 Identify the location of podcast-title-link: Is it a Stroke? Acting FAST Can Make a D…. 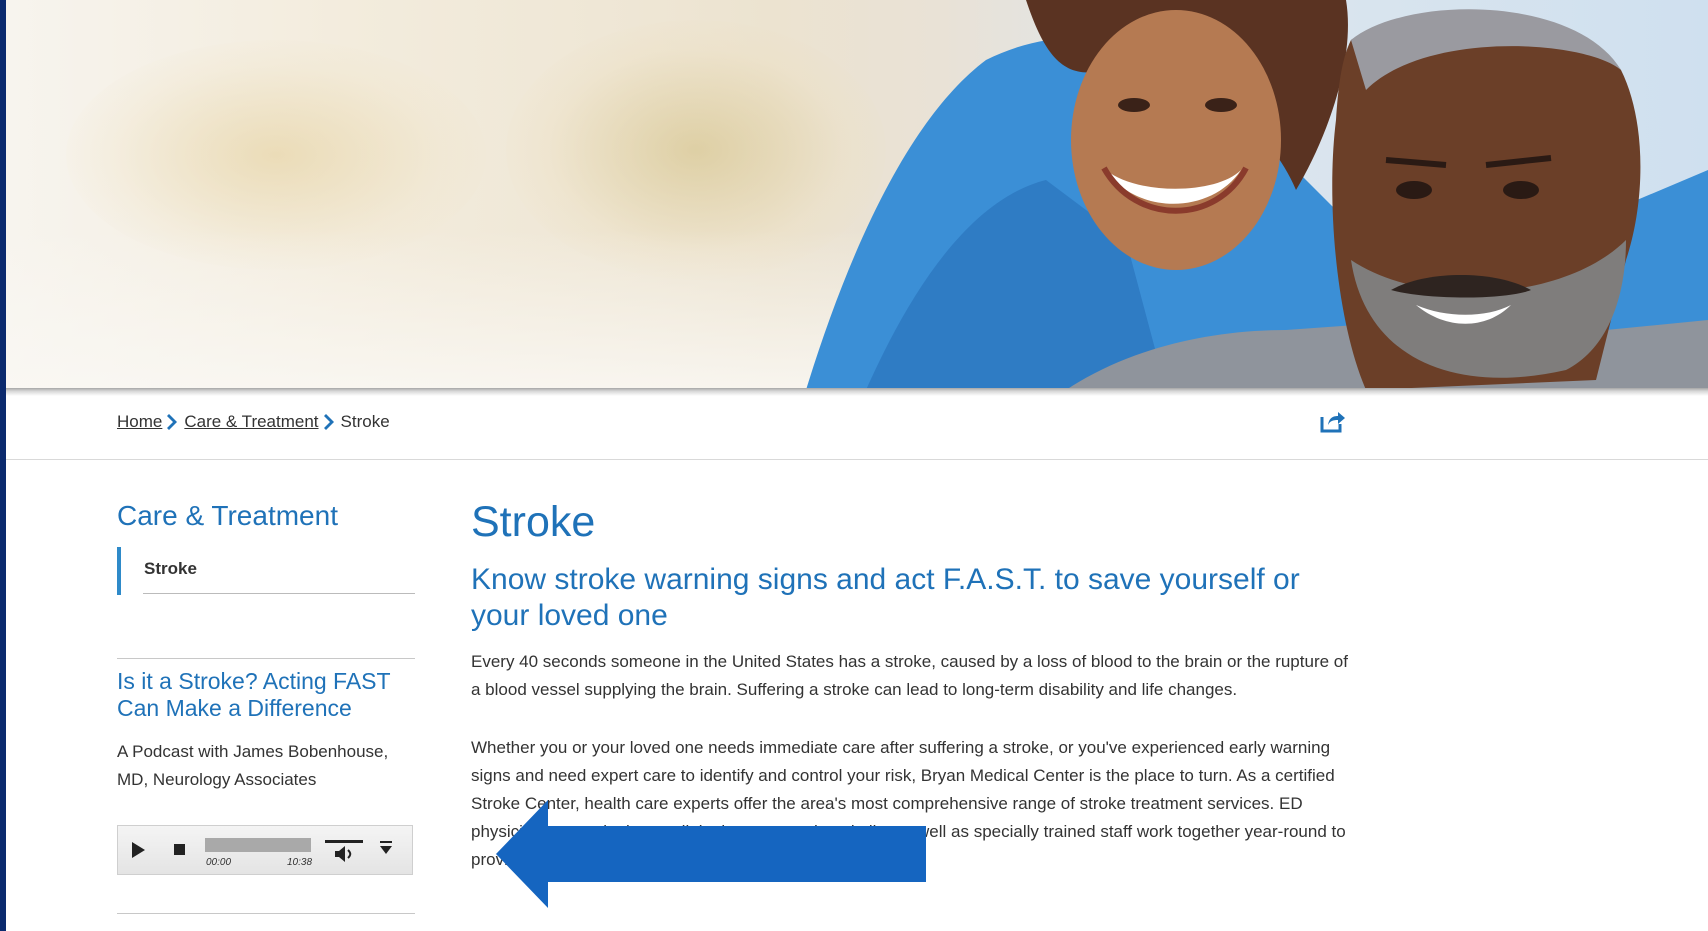
(262, 695).